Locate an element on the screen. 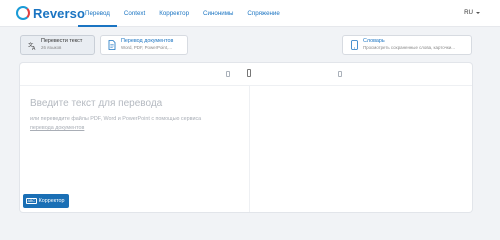  document-icon is located at coordinates (112, 45).